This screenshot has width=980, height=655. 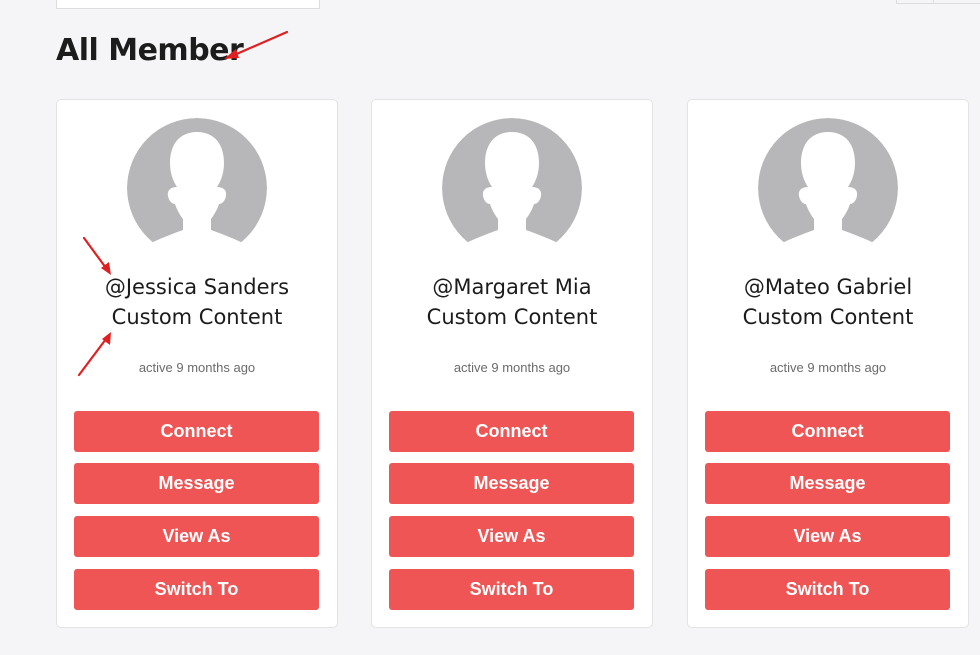 I want to click on pagination-edge, so click(x=938, y=2).